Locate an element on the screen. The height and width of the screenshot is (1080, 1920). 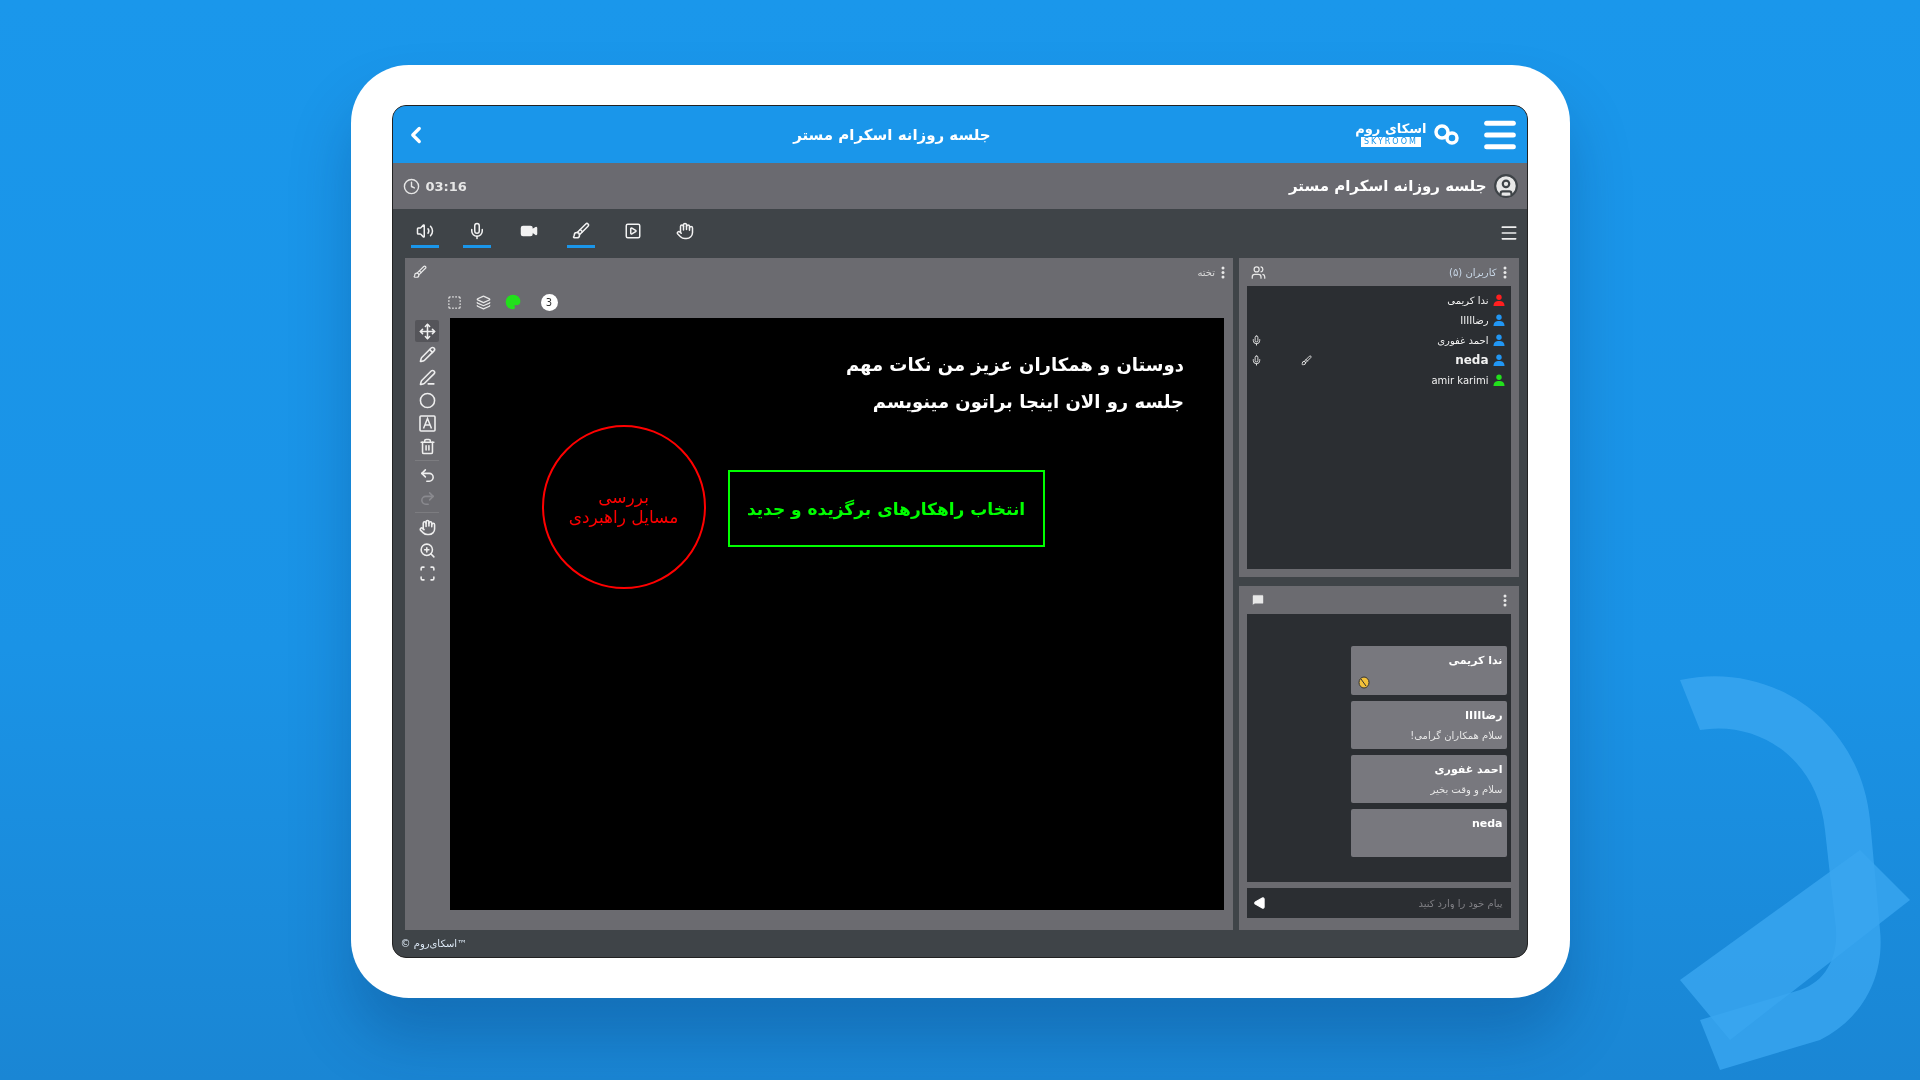
delete-tool-icon is located at coordinates (427, 446).